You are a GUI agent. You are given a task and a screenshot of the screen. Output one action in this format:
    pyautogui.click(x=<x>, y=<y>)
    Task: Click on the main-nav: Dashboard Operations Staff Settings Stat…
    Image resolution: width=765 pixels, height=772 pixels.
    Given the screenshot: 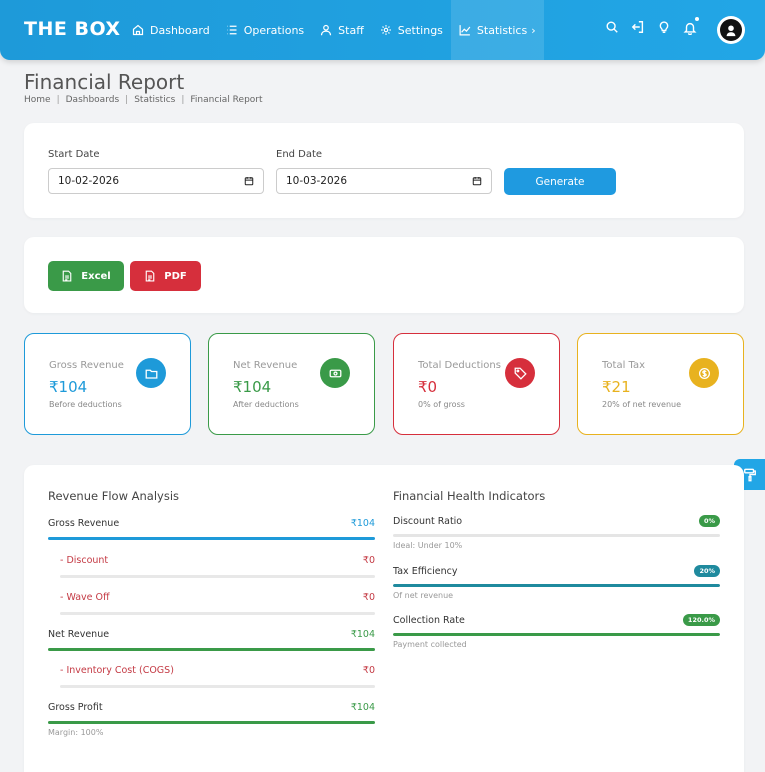 What is the action you would take?
    pyautogui.click(x=334, y=30)
    